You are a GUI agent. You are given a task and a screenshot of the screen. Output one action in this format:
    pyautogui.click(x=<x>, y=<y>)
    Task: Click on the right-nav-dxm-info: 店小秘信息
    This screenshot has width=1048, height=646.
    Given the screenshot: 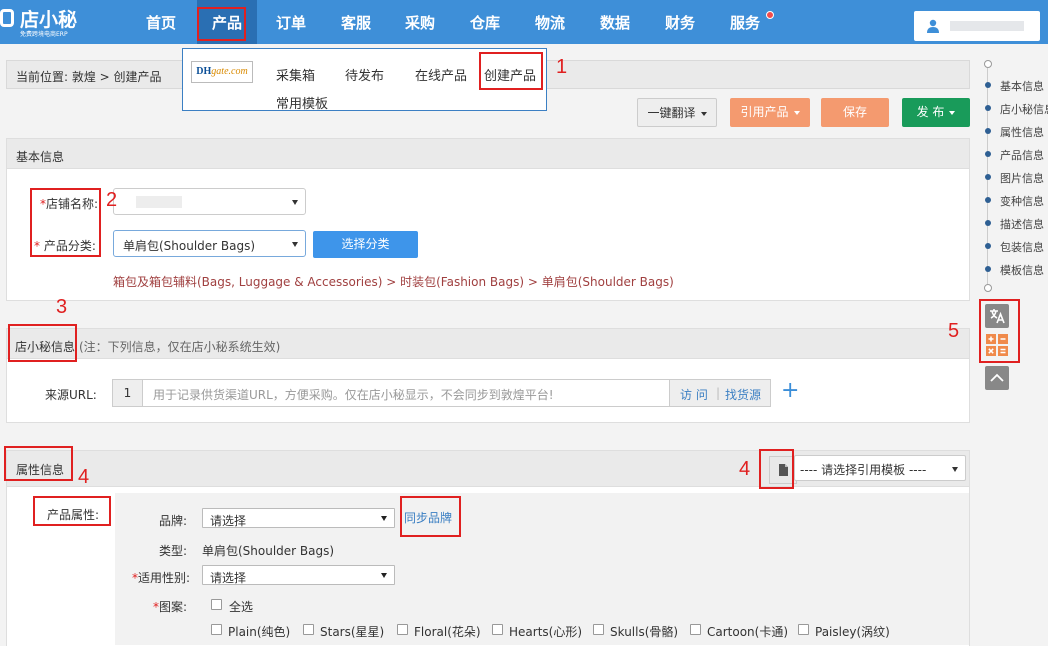 What is the action you would take?
    pyautogui.click(x=1024, y=109)
    